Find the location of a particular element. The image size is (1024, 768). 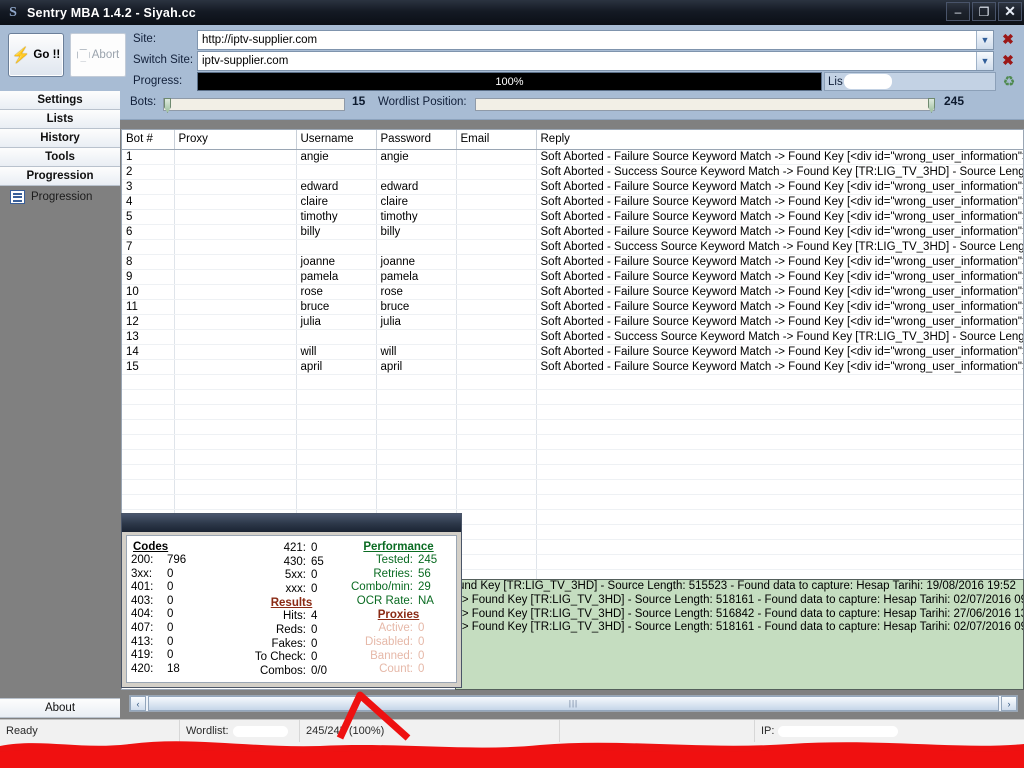

column-header-reply: Reply is located at coordinates (779, 140).